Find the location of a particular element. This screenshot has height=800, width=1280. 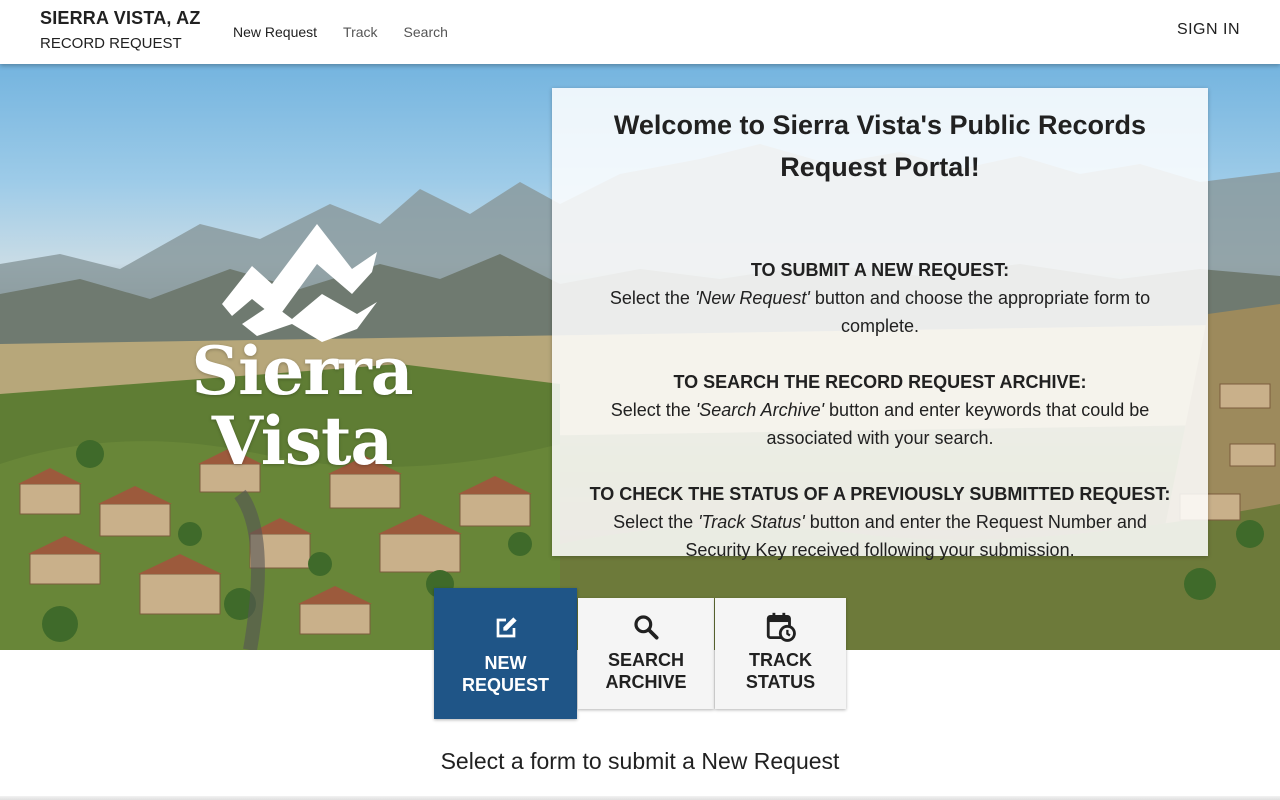

sign-in-button: SIGN IN is located at coordinates (1208, 30).